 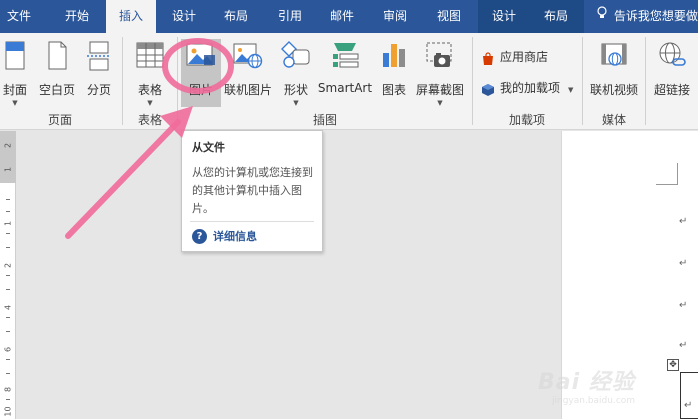 I want to click on ruler-number: 6, so click(x=8, y=349).